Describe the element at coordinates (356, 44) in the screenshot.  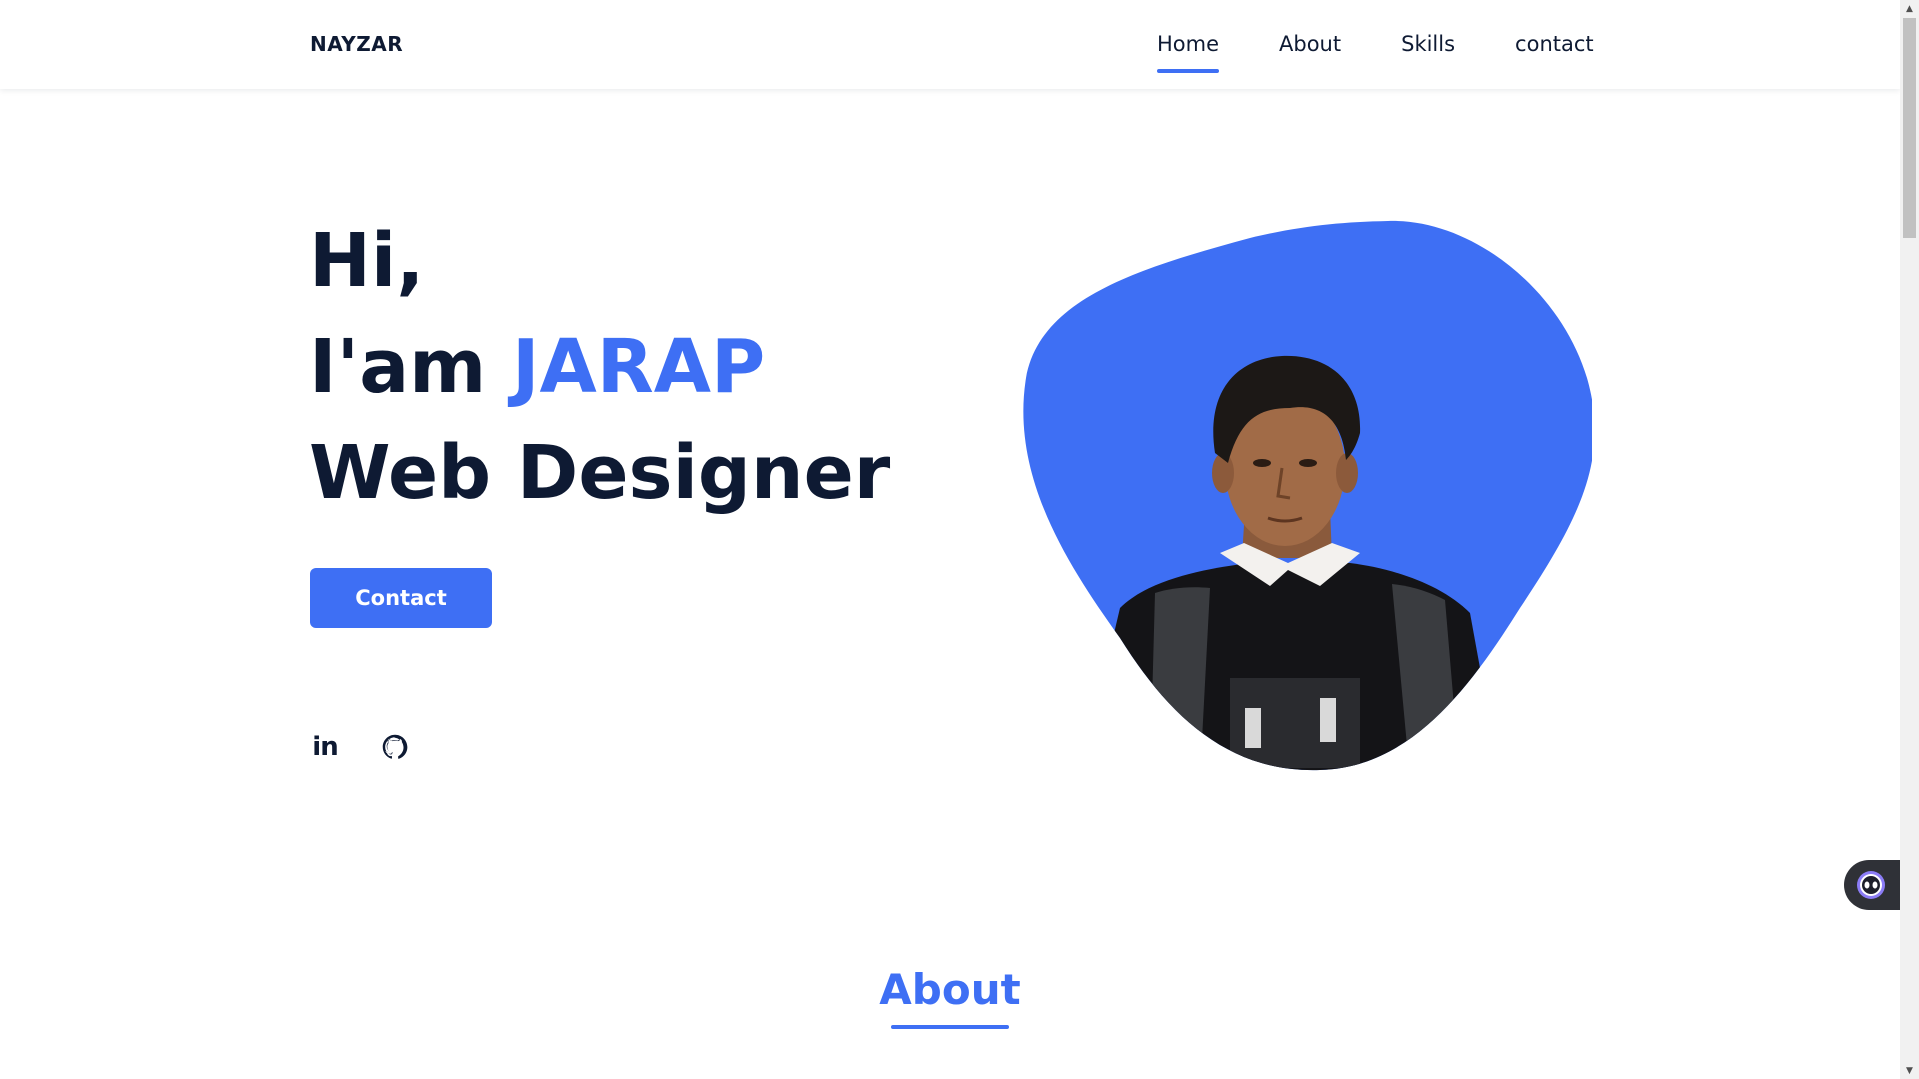
I see `site-logo: NAYZAR` at that location.